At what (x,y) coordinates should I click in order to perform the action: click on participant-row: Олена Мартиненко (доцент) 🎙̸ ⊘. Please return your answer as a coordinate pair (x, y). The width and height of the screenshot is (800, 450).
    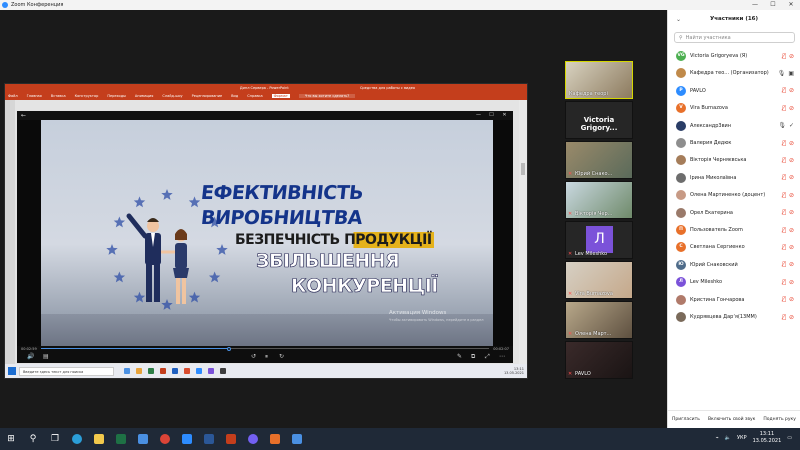
    Looking at the image, I should click on (734, 195).